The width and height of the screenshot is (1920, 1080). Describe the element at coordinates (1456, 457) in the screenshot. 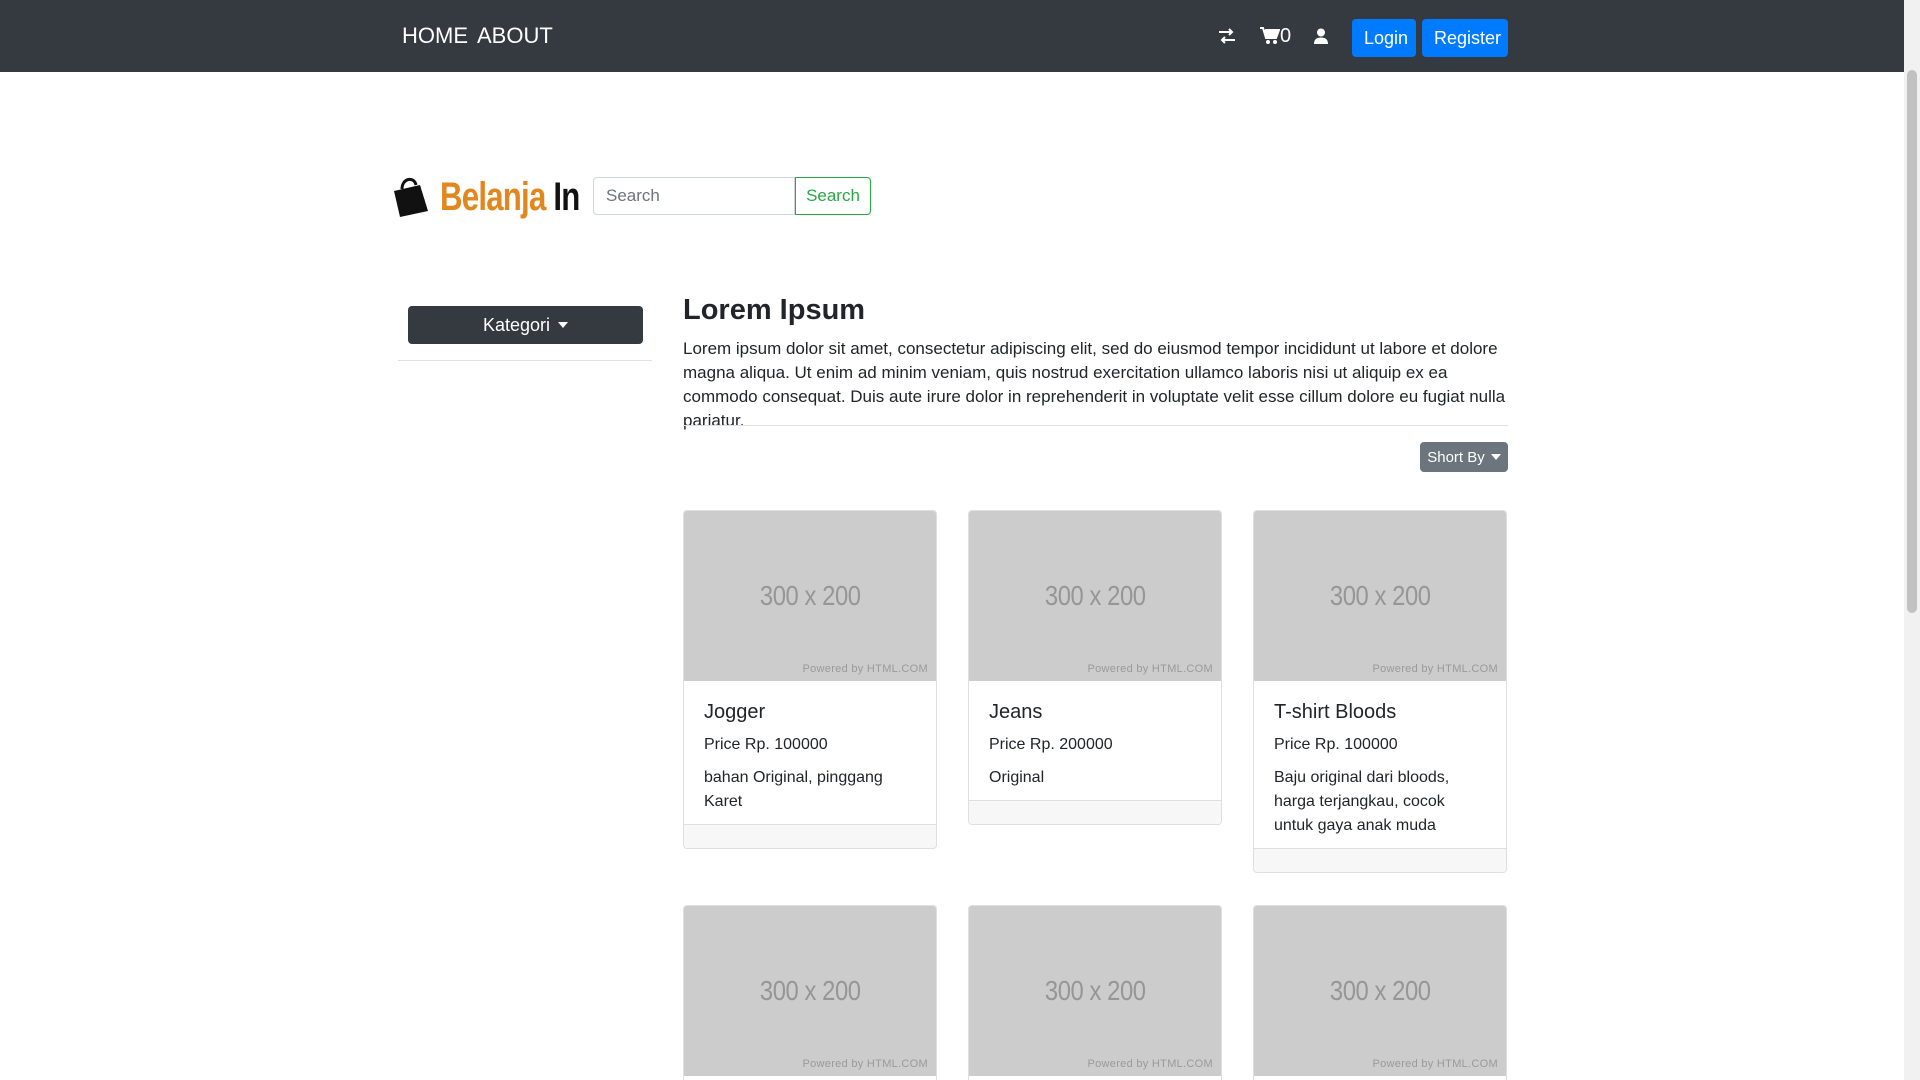

I see `sort-label: Short By` at that location.